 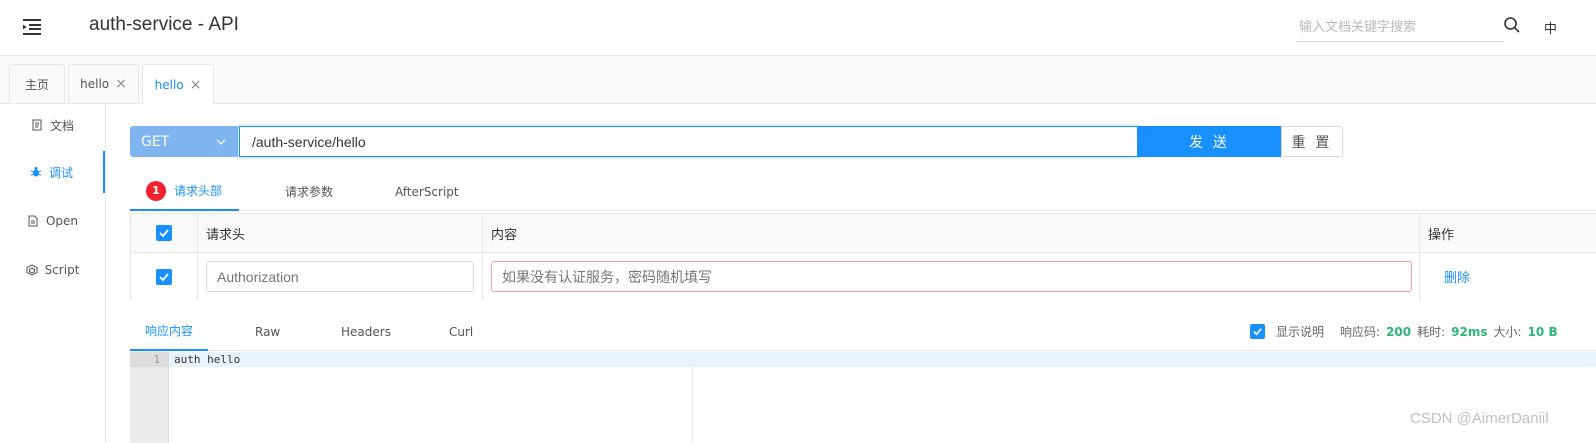 What do you see at coordinates (156, 190) in the screenshot?
I see `count-badge: 1` at bounding box center [156, 190].